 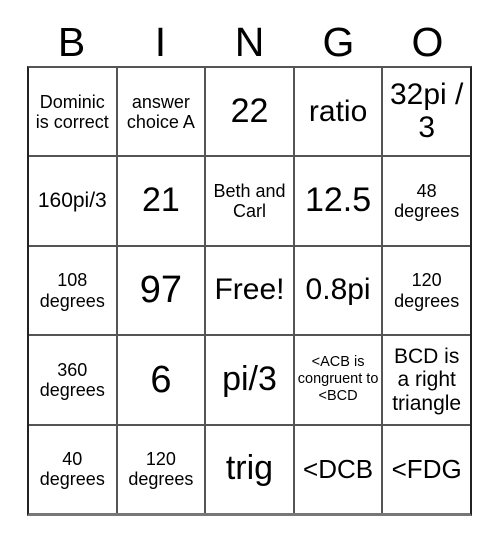 What do you see at coordinates (160, 201) in the screenshot?
I see `bingo-cell: 21` at bounding box center [160, 201].